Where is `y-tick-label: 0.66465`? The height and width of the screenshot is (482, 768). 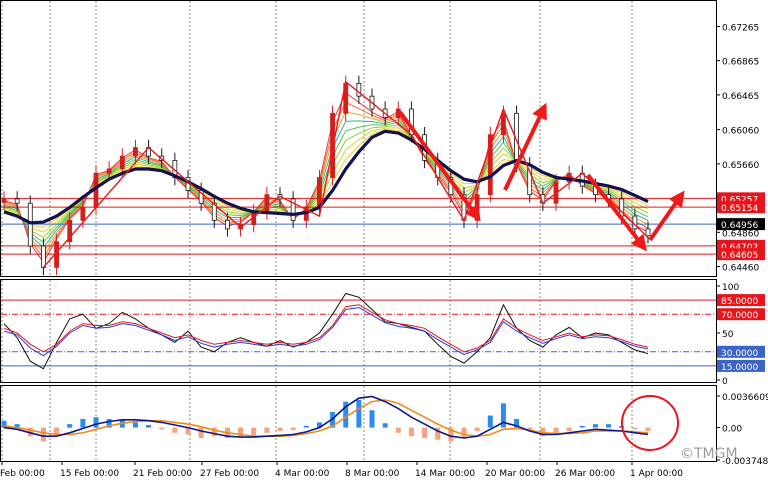
y-tick-label: 0.66465 is located at coordinates (740, 97).